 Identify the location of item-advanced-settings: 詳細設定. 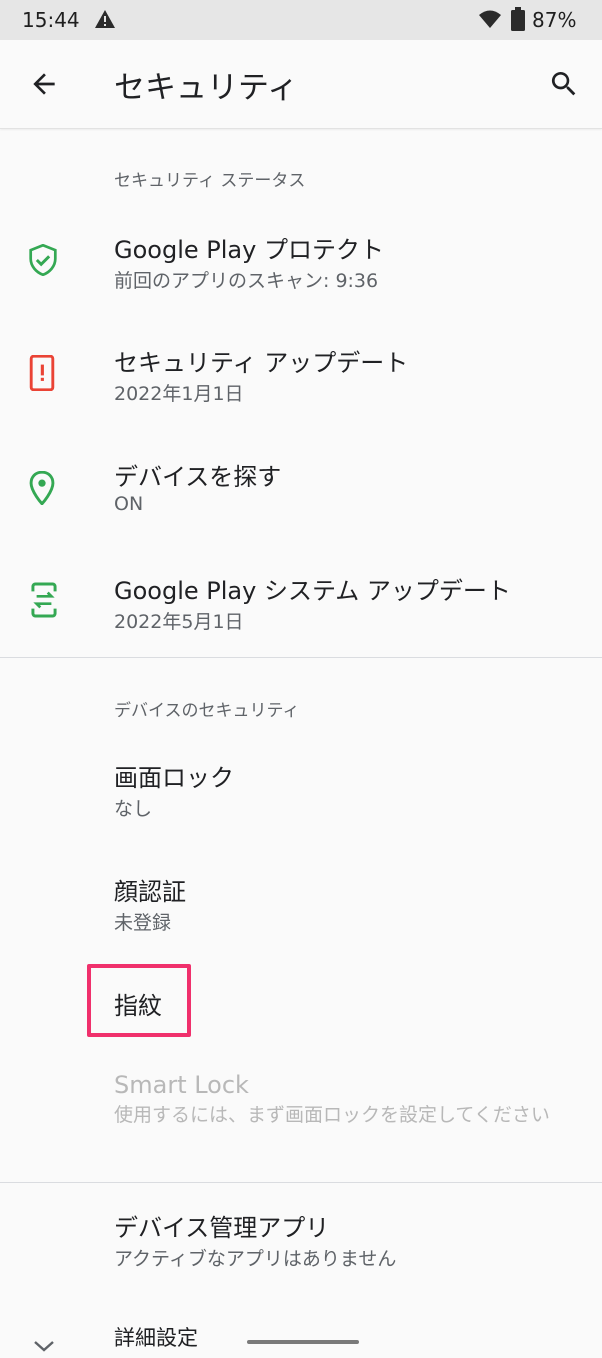
(301, 1333).